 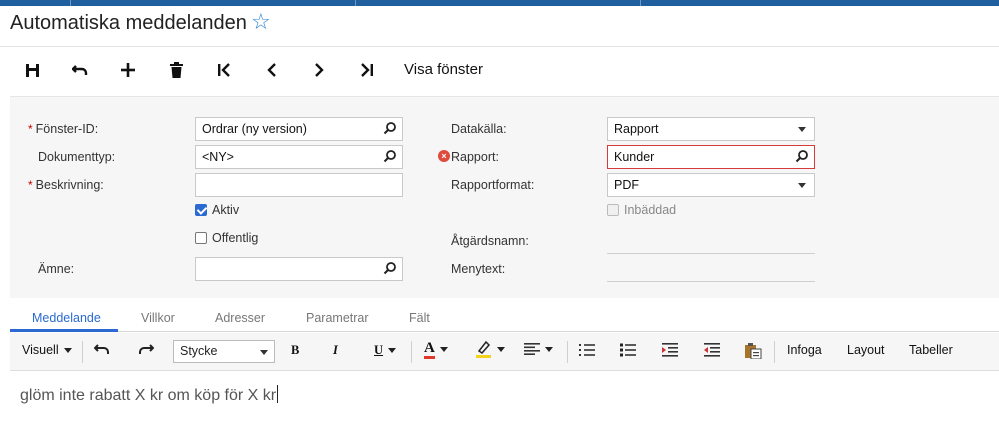 I want to click on add-icon, so click(x=128, y=70).